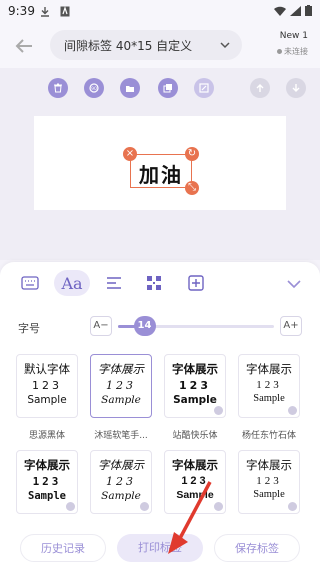 The width and height of the screenshot is (320, 568). What do you see at coordinates (296, 51) in the screenshot?
I see `device-status-text: 未连接` at bounding box center [296, 51].